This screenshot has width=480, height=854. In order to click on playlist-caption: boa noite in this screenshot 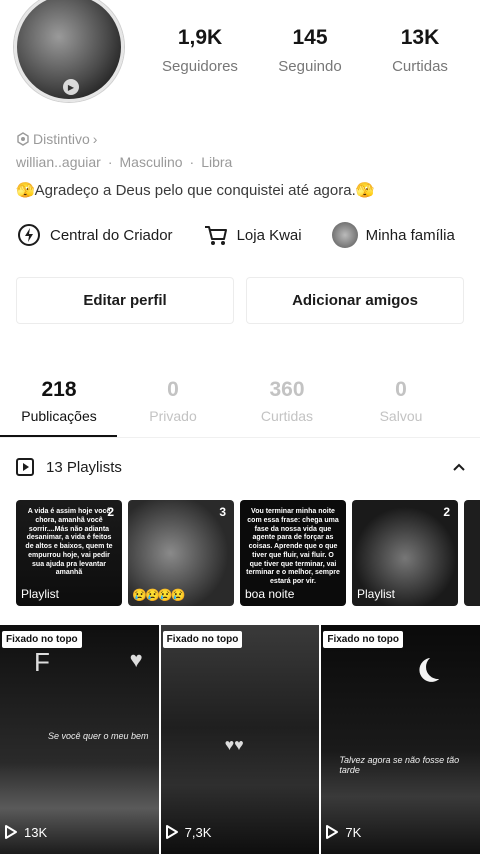, I will do `click(270, 594)`.